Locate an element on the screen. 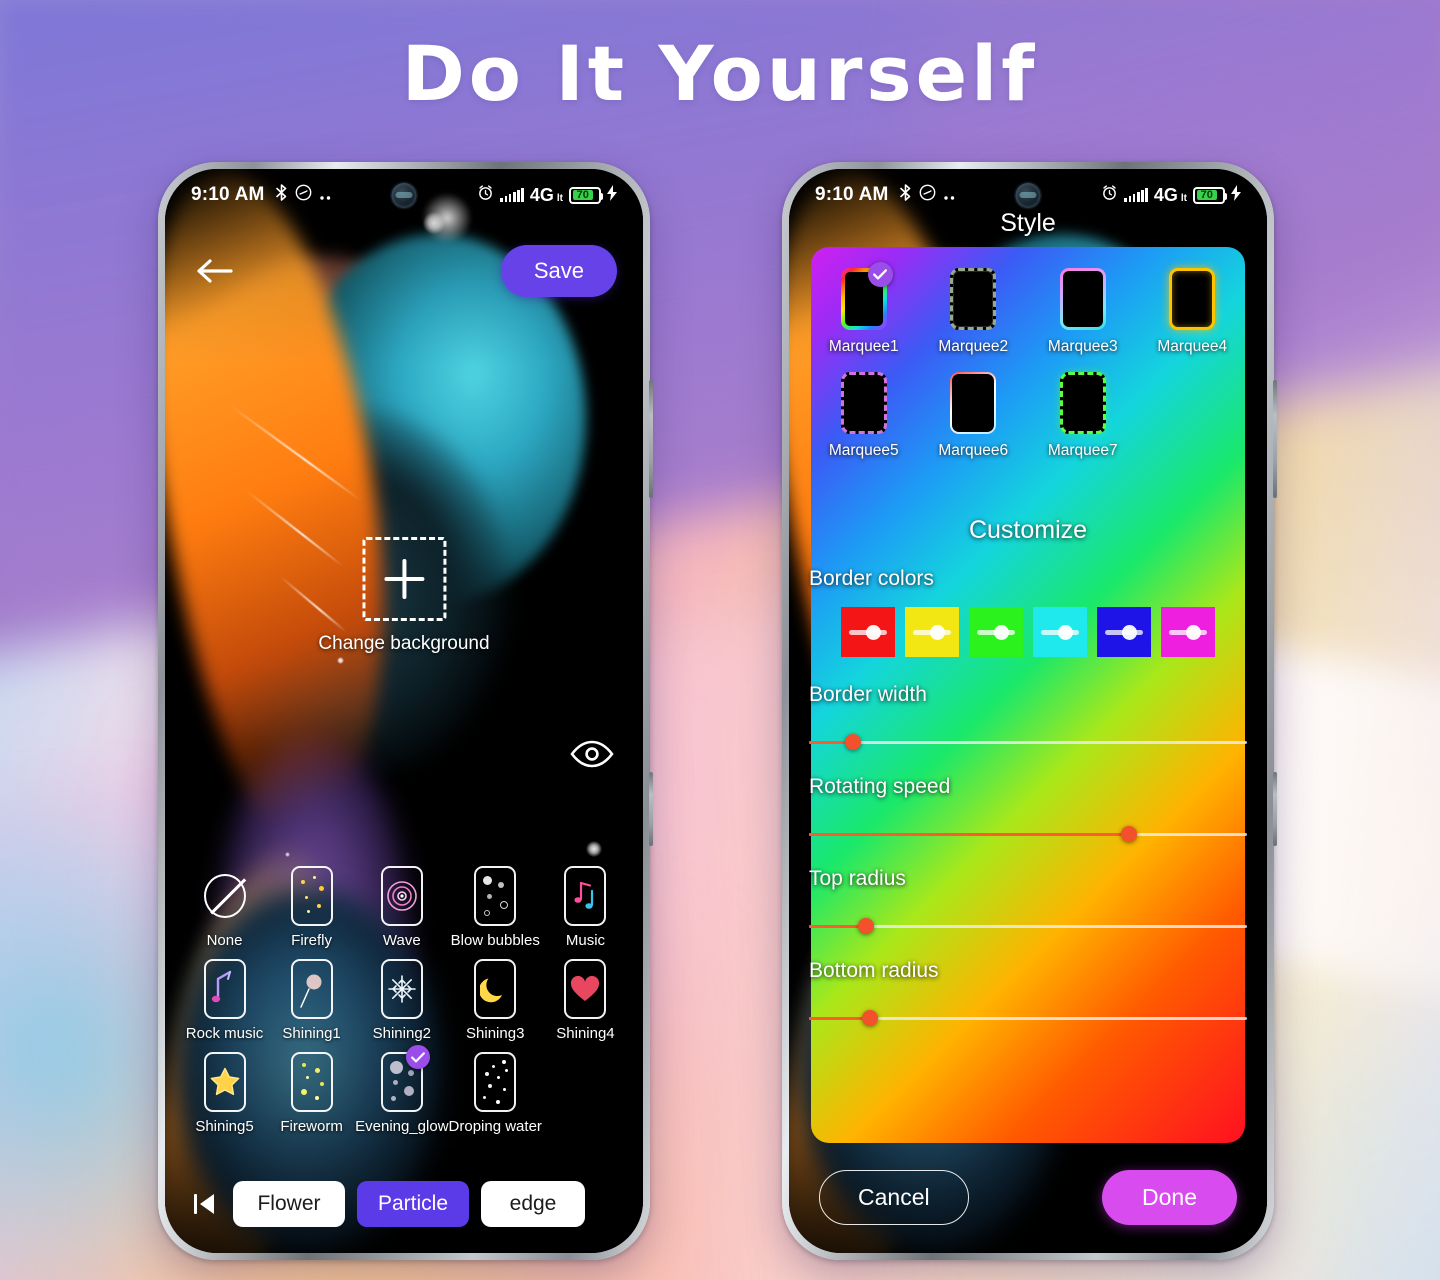 This screenshot has height=1280, width=1440. color-swatch-blue is located at coordinates (1124, 632).